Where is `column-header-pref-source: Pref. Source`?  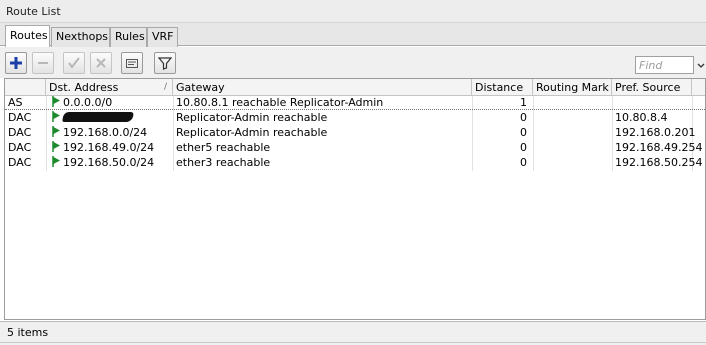
column-header-pref-source: Pref. Source is located at coordinates (652, 87).